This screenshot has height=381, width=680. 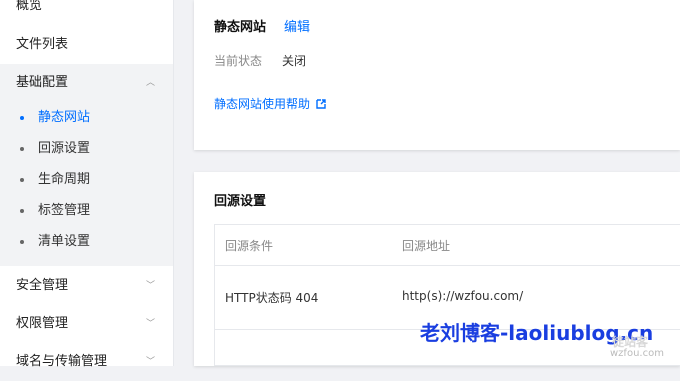 I want to click on cell-address: http(s)://wzfou.com/, so click(x=463, y=296).